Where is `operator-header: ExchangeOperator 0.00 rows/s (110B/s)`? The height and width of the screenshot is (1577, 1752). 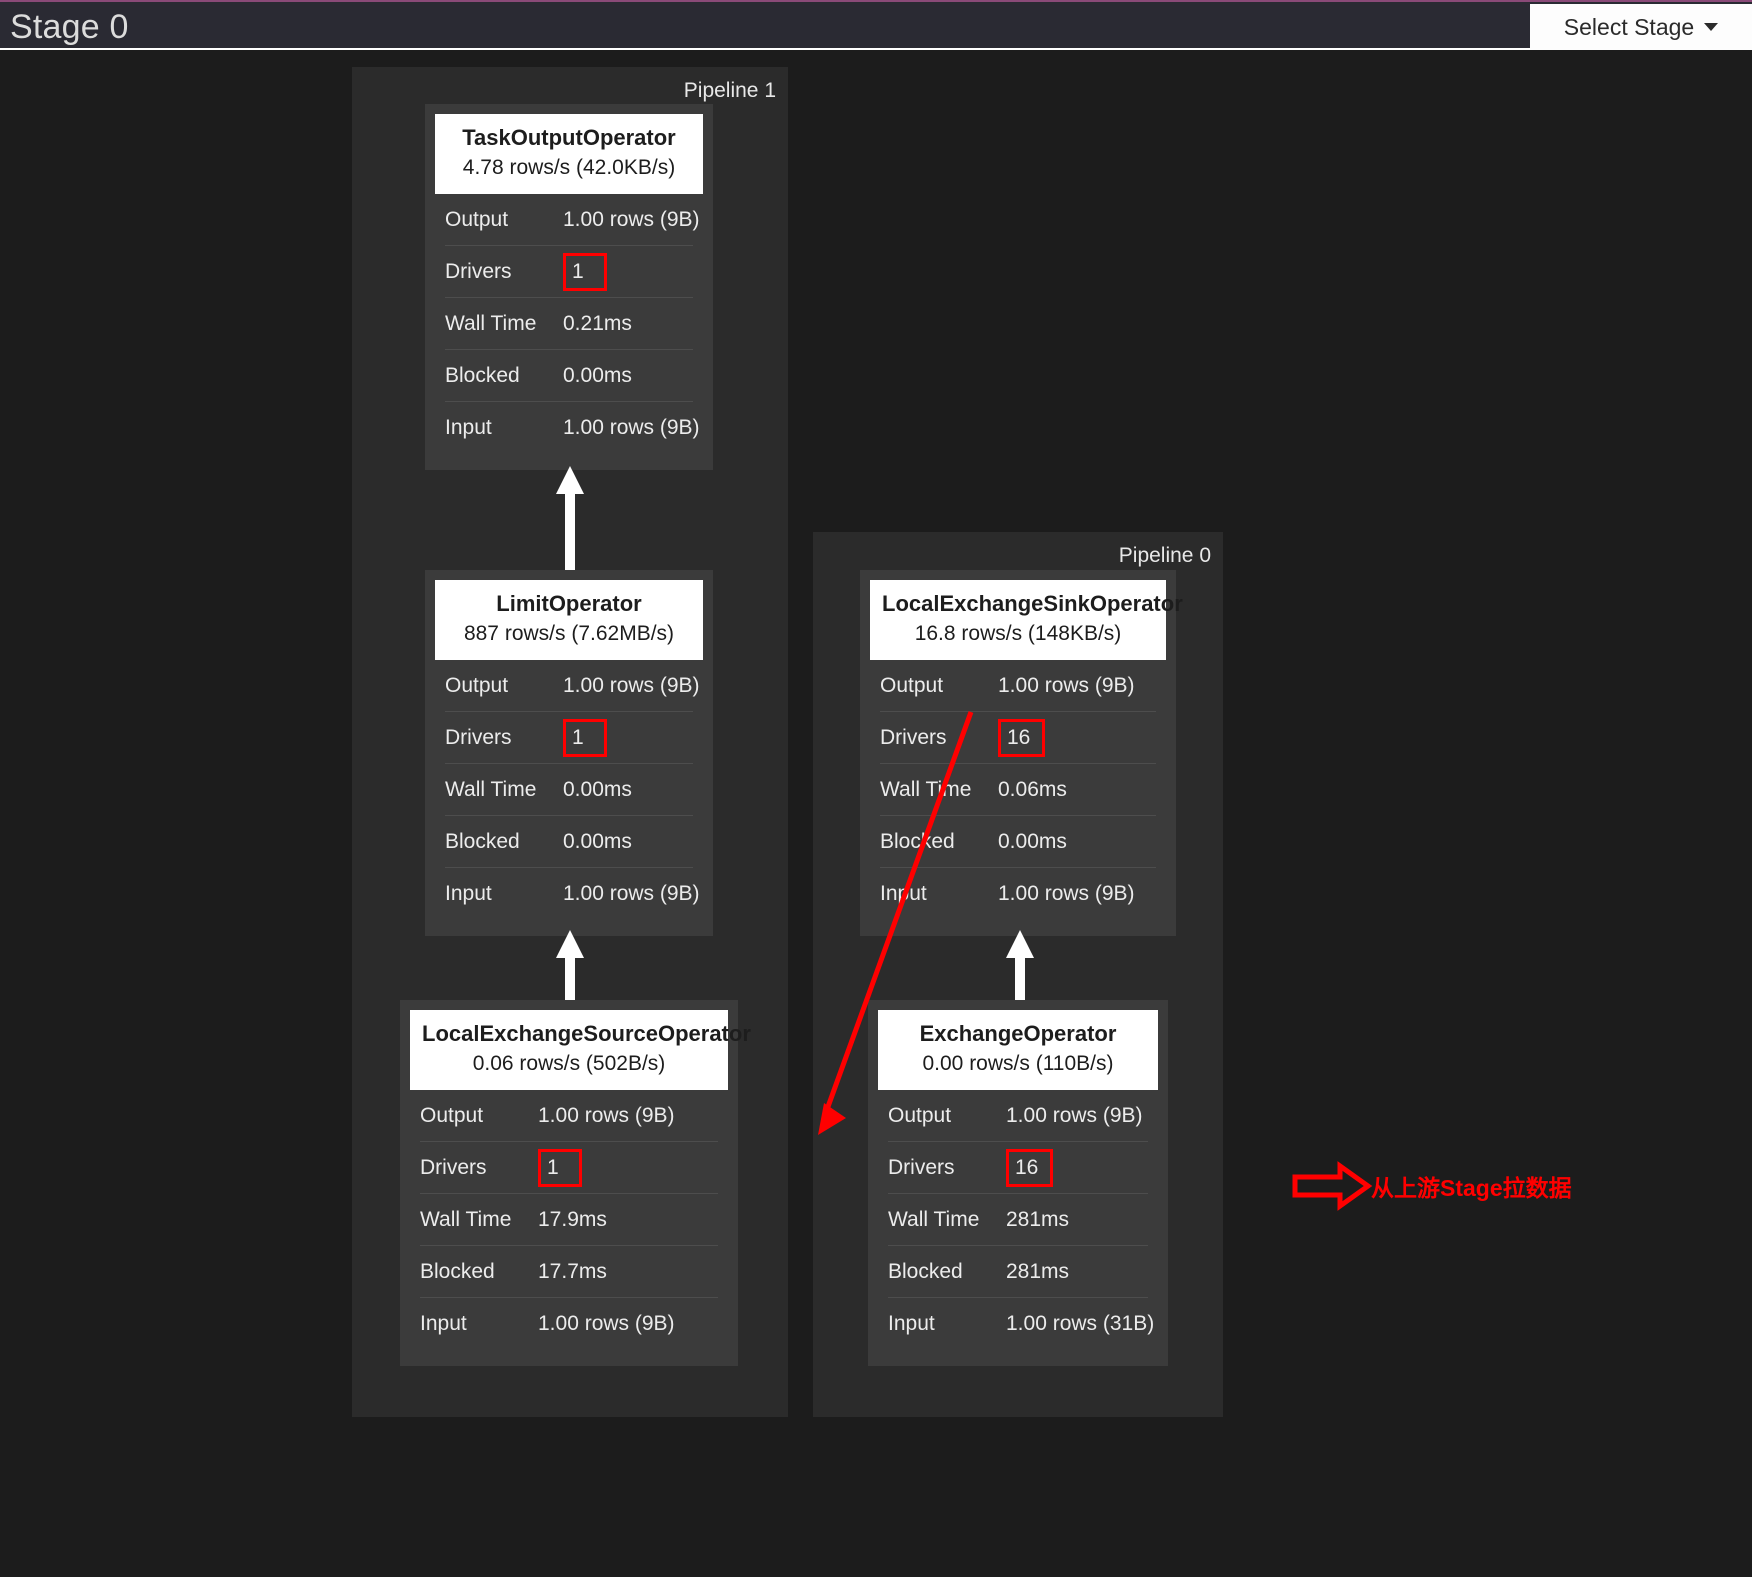
operator-header: ExchangeOperator 0.00 rows/s (110B/s) is located at coordinates (1018, 1050).